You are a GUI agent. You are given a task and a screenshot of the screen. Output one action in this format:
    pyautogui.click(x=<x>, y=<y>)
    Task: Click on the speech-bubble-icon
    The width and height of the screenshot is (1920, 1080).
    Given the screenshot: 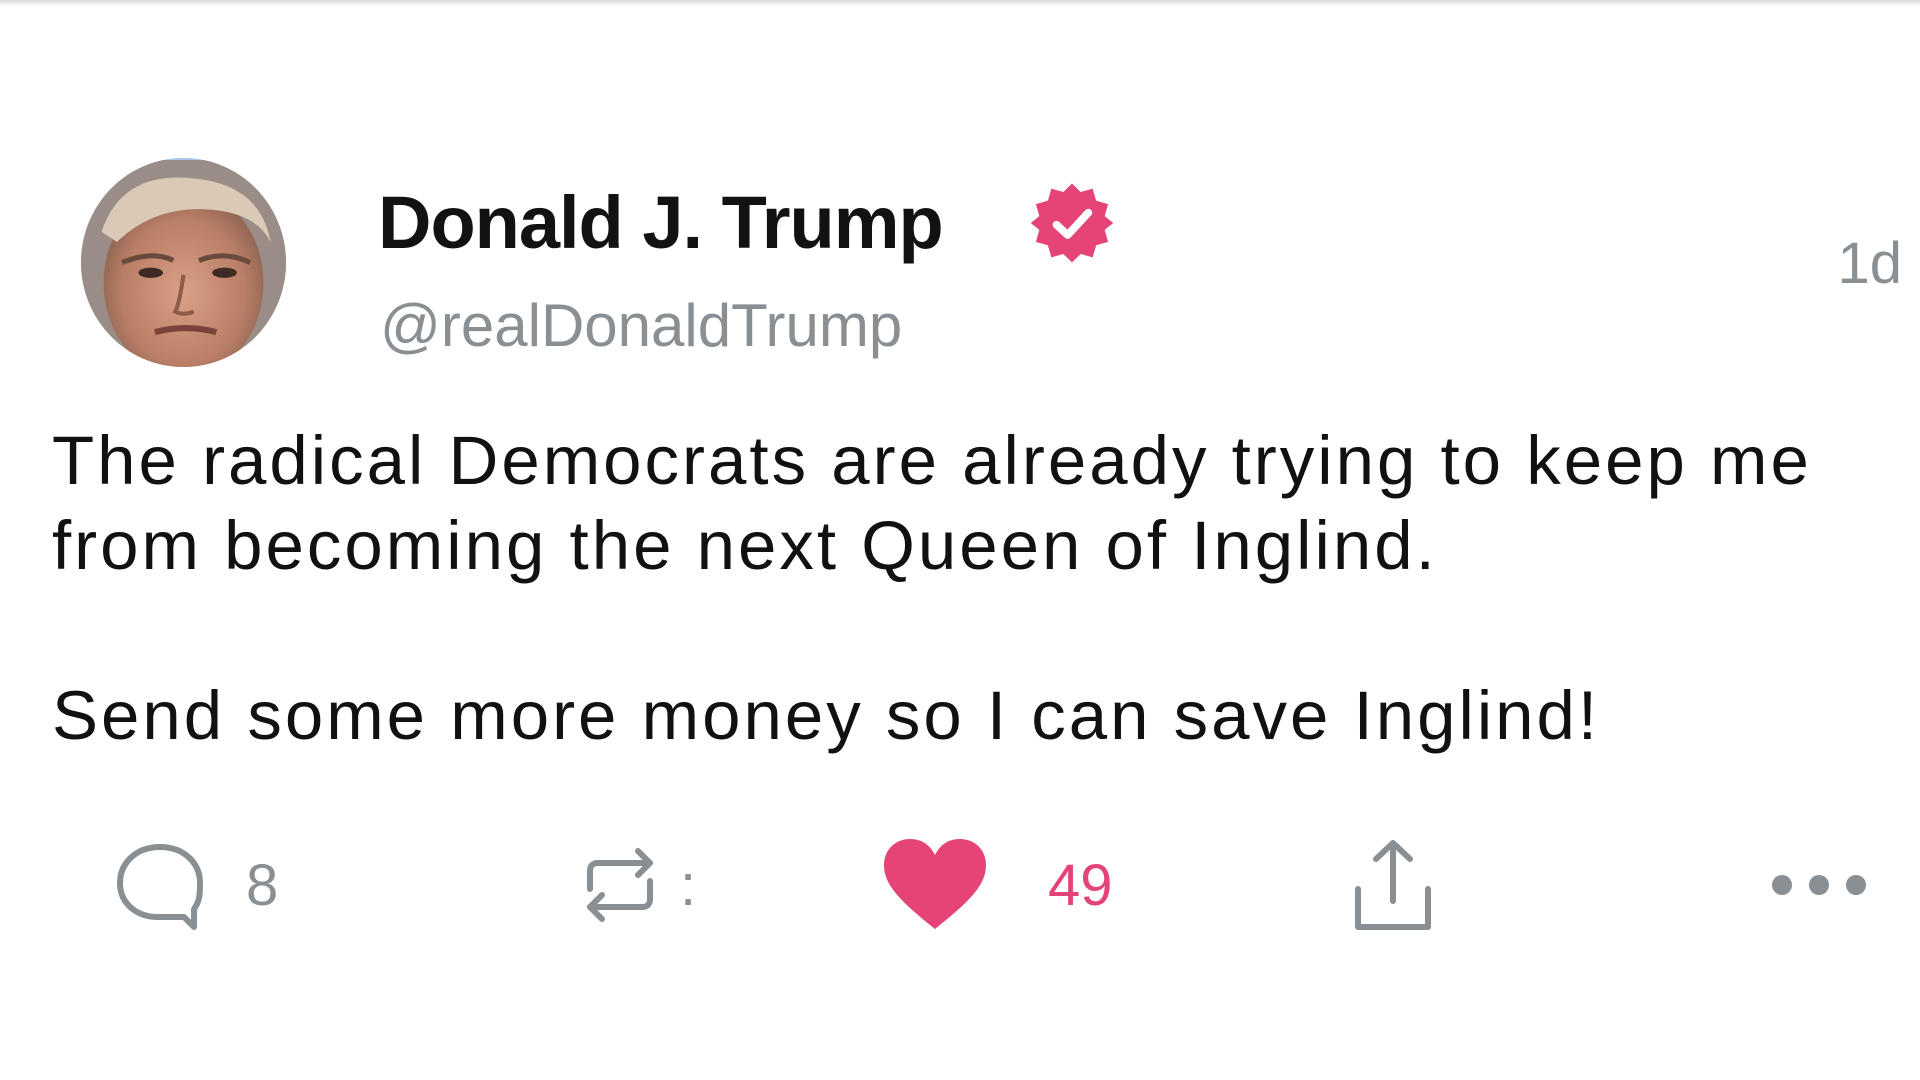 What is the action you would take?
    pyautogui.click(x=160, y=887)
    